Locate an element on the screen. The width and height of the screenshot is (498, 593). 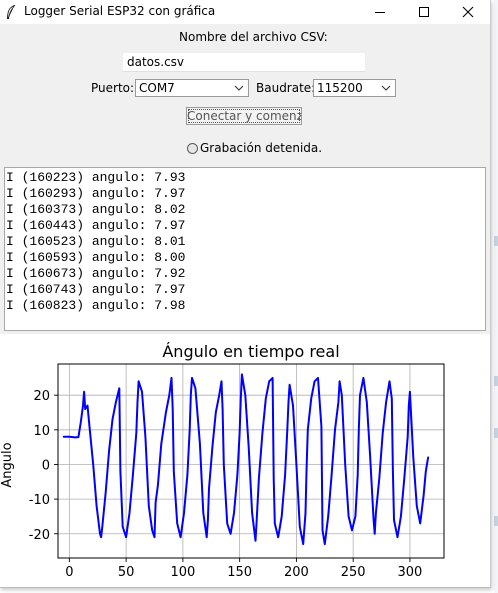
feather-app-icon is located at coordinates (11, 12).